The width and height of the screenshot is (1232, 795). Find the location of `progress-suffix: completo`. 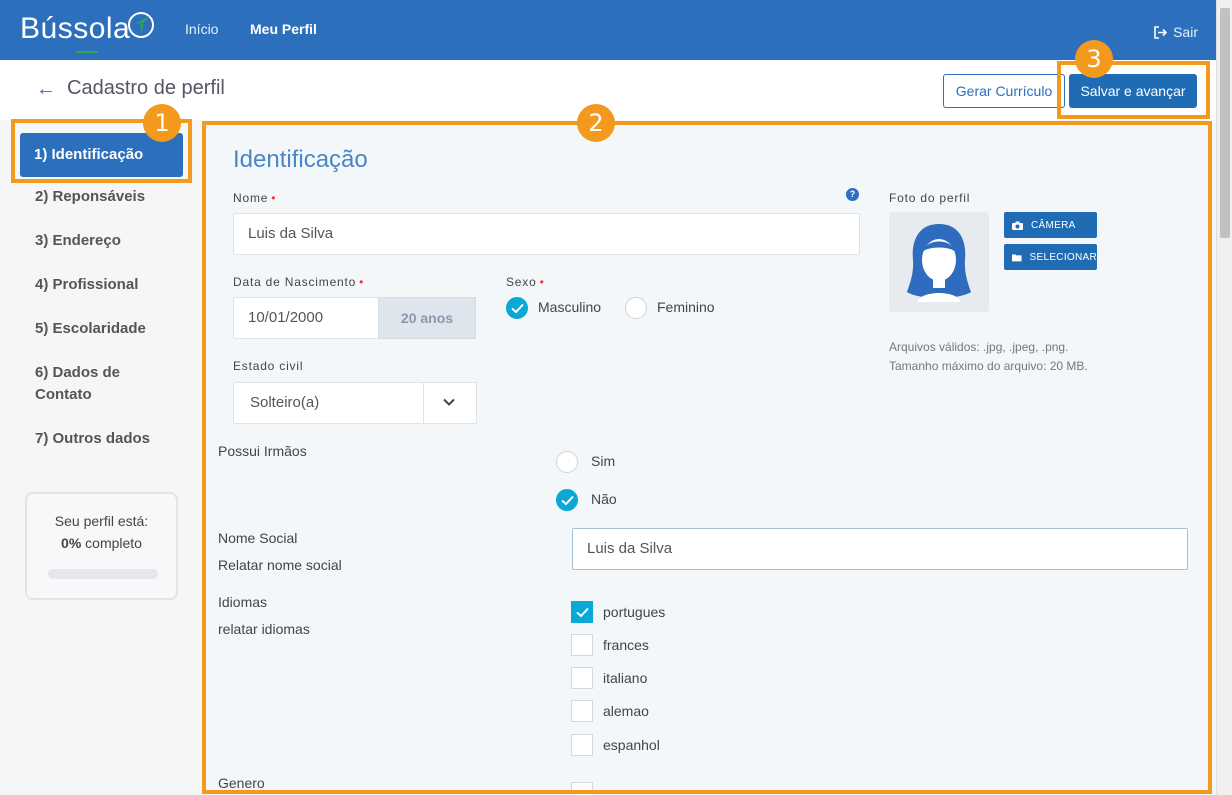

progress-suffix: completo is located at coordinates (111, 543).